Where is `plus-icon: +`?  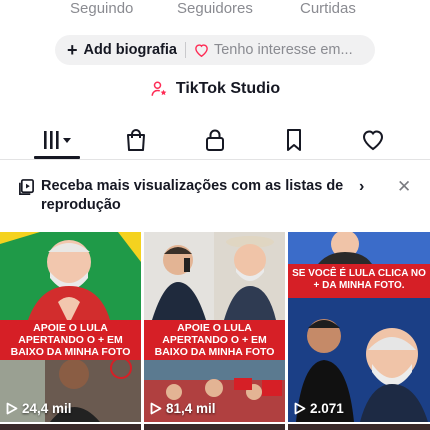 plus-icon: + is located at coordinates (72, 50).